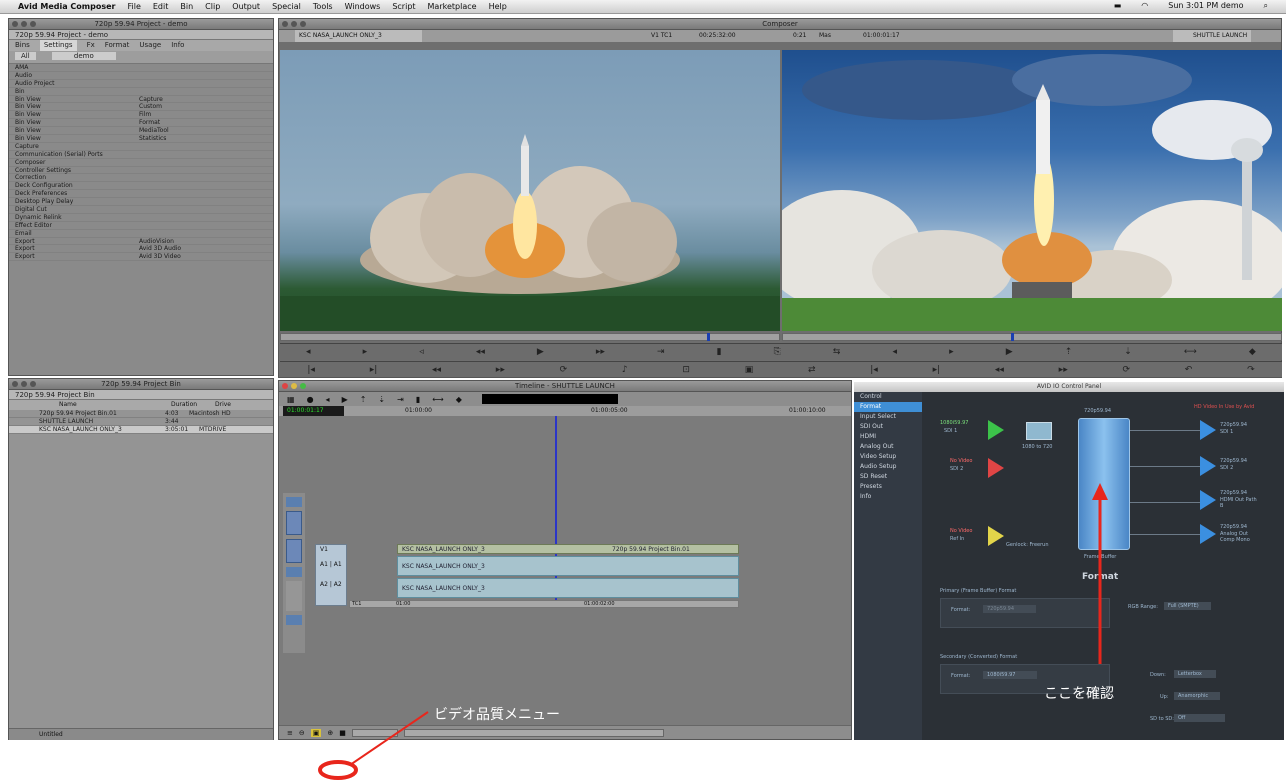  I want to click on annotation-check-here: ここを確認, so click(1079, 694).